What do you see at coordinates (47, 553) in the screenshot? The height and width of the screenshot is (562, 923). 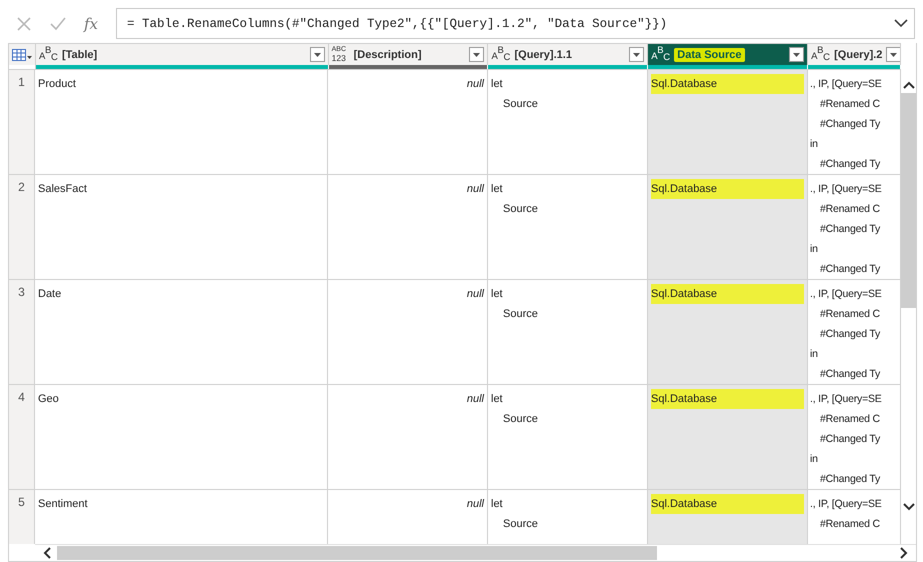 I see `scroll-left-icon` at bounding box center [47, 553].